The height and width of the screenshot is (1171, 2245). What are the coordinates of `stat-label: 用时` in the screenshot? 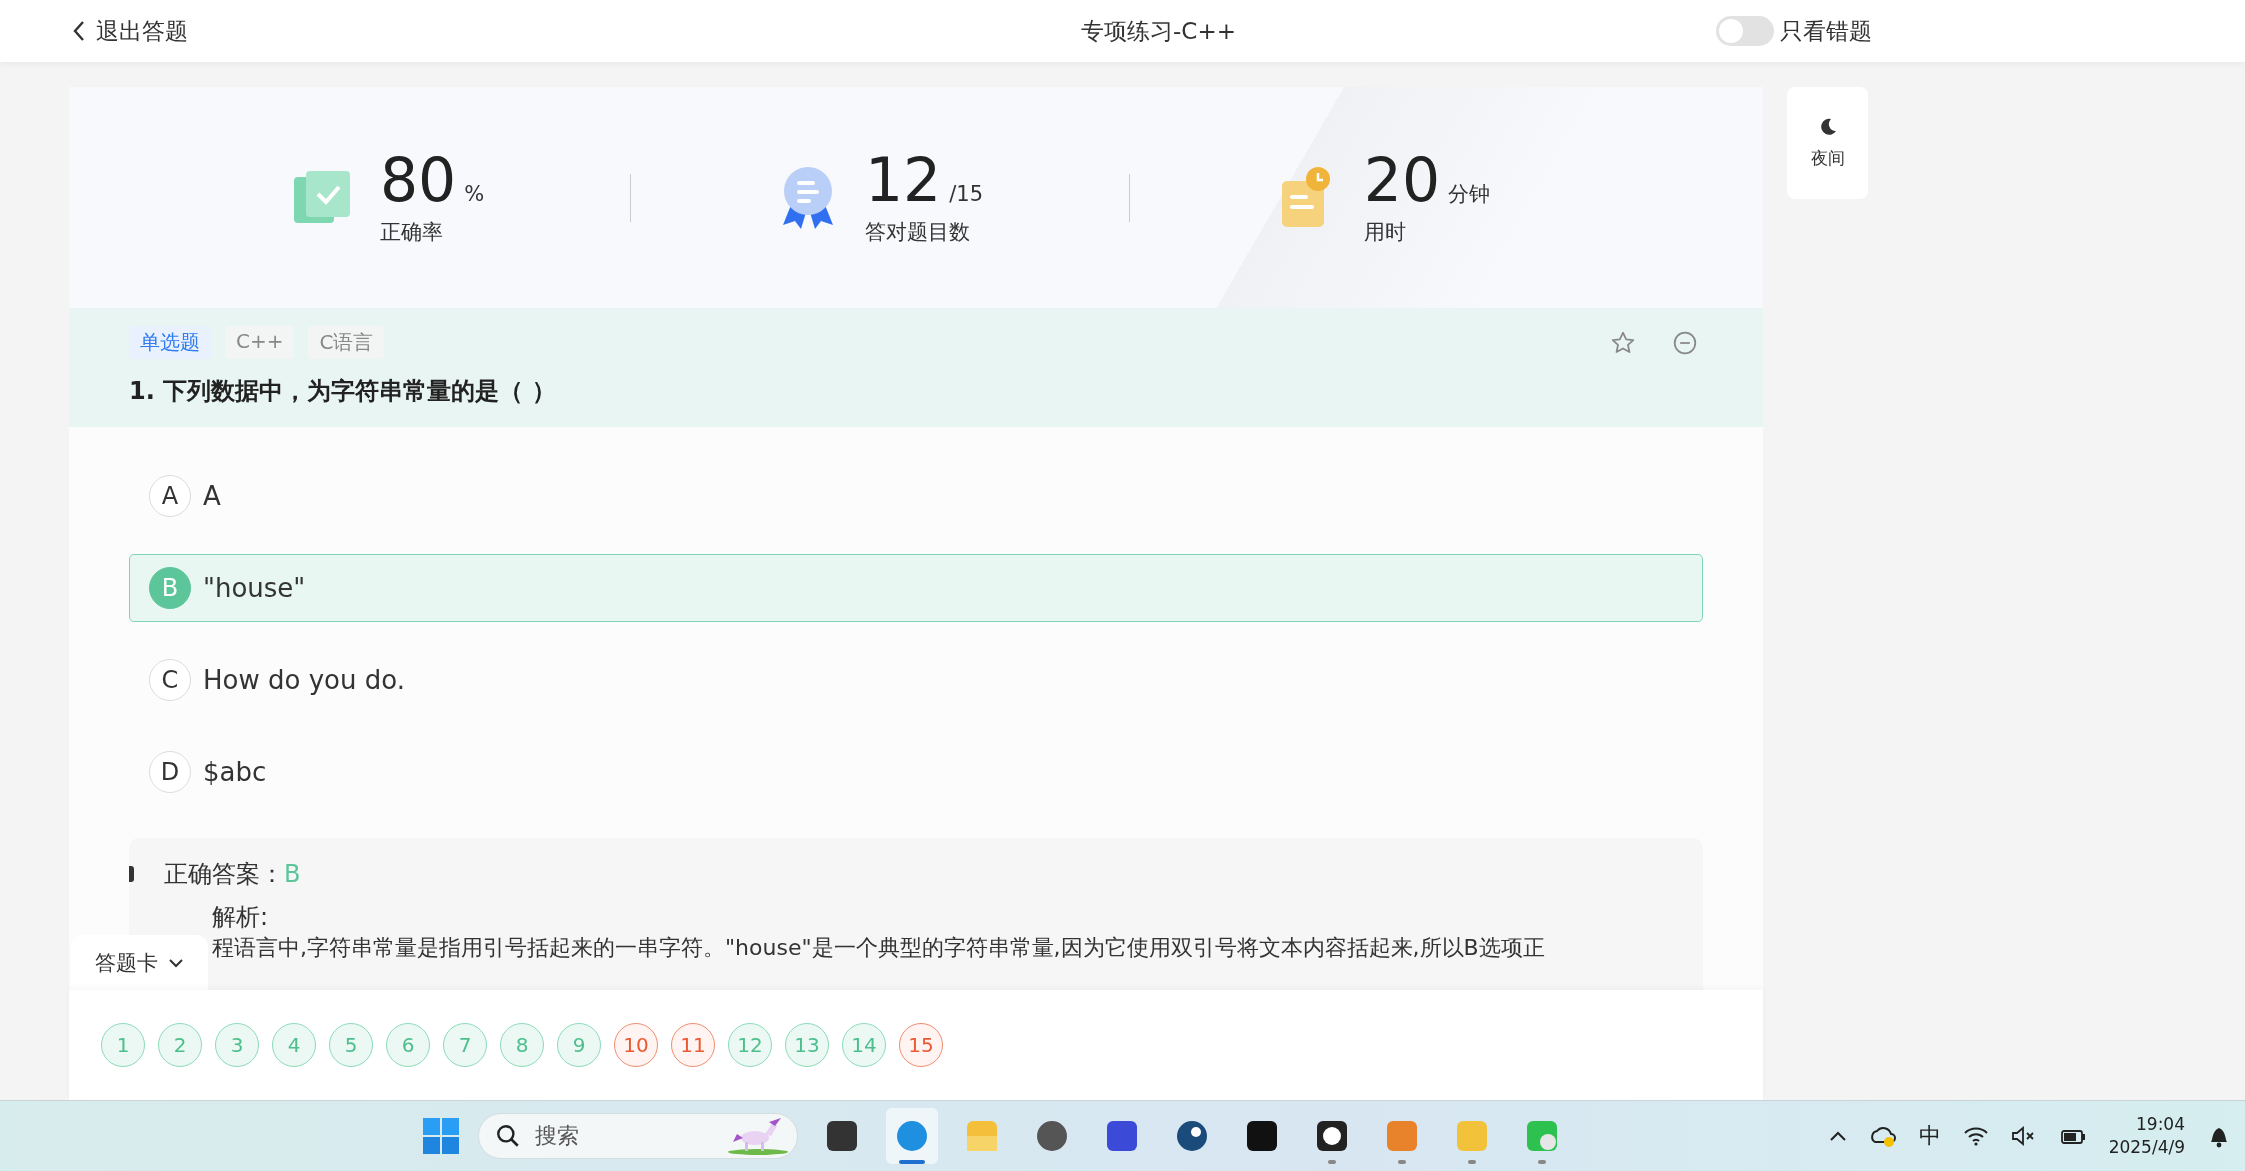 It's located at (1385, 232).